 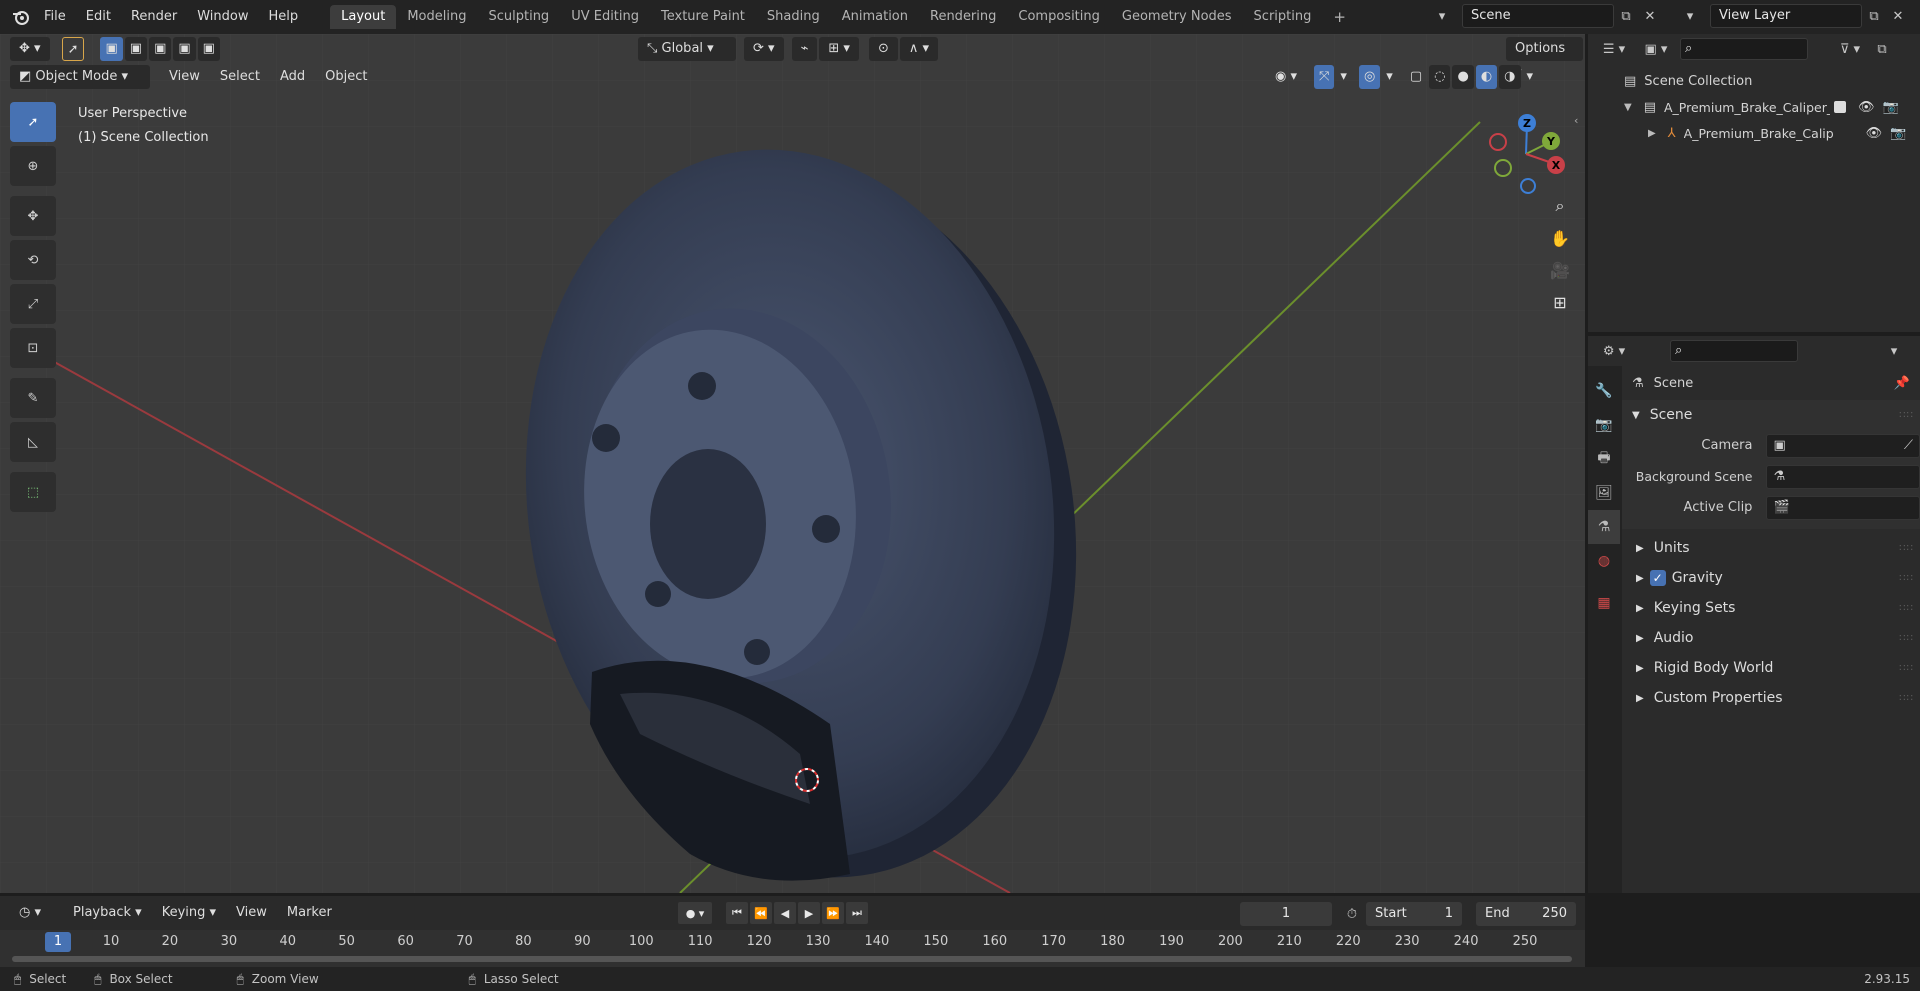 What do you see at coordinates (251, 913) in the screenshot?
I see `timeline-view-menu: View` at bounding box center [251, 913].